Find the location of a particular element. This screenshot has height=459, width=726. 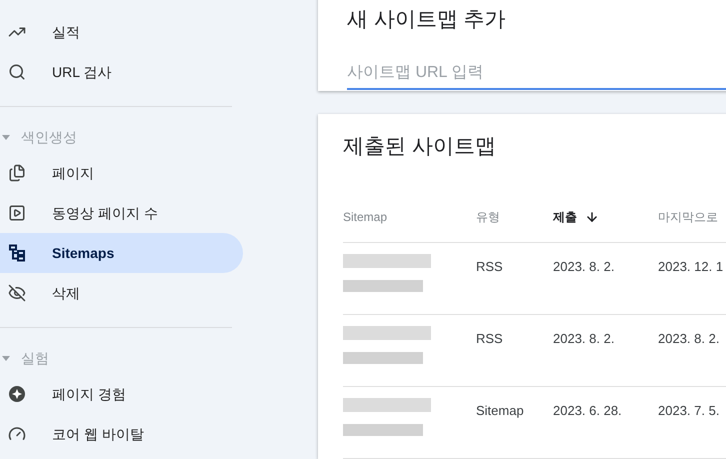

sidebar-item: 페이지 is located at coordinates (121, 173).